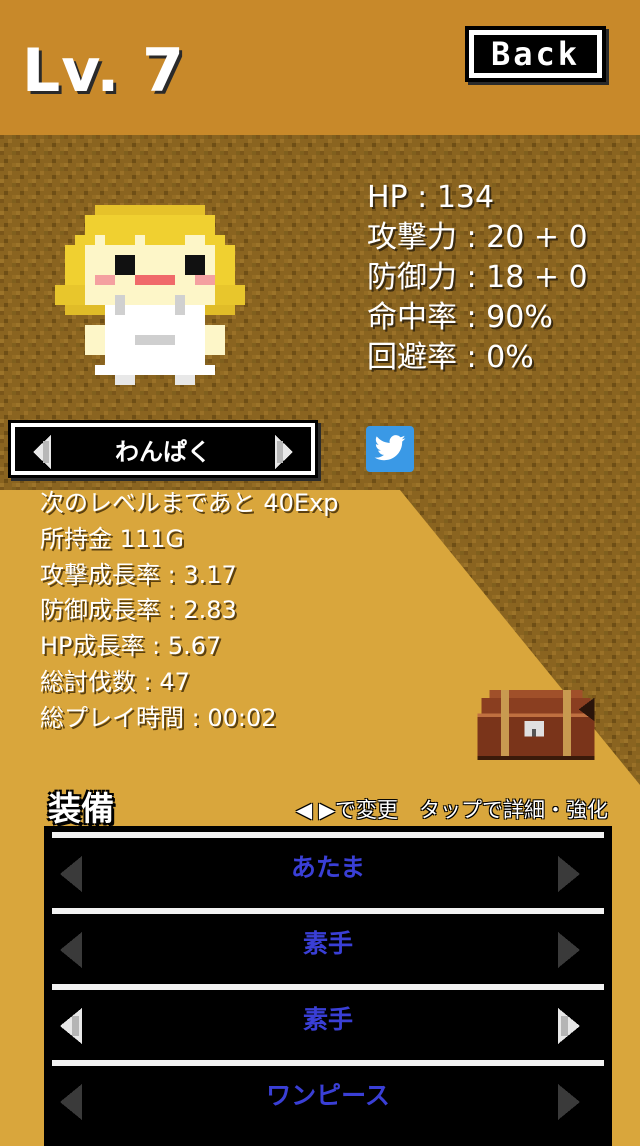 The image size is (640, 1146). I want to click on equip-slot-head: あたま, so click(328, 866).